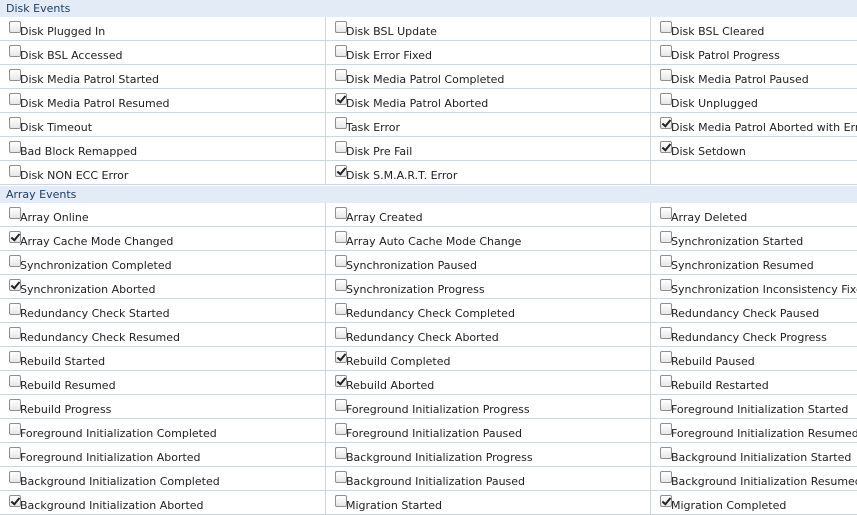 The image size is (857, 515). What do you see at coordinates (96, 241) in the screenshot?
I see `event-label: Array Cache Mode Changed` at bounding box center [96, 241].